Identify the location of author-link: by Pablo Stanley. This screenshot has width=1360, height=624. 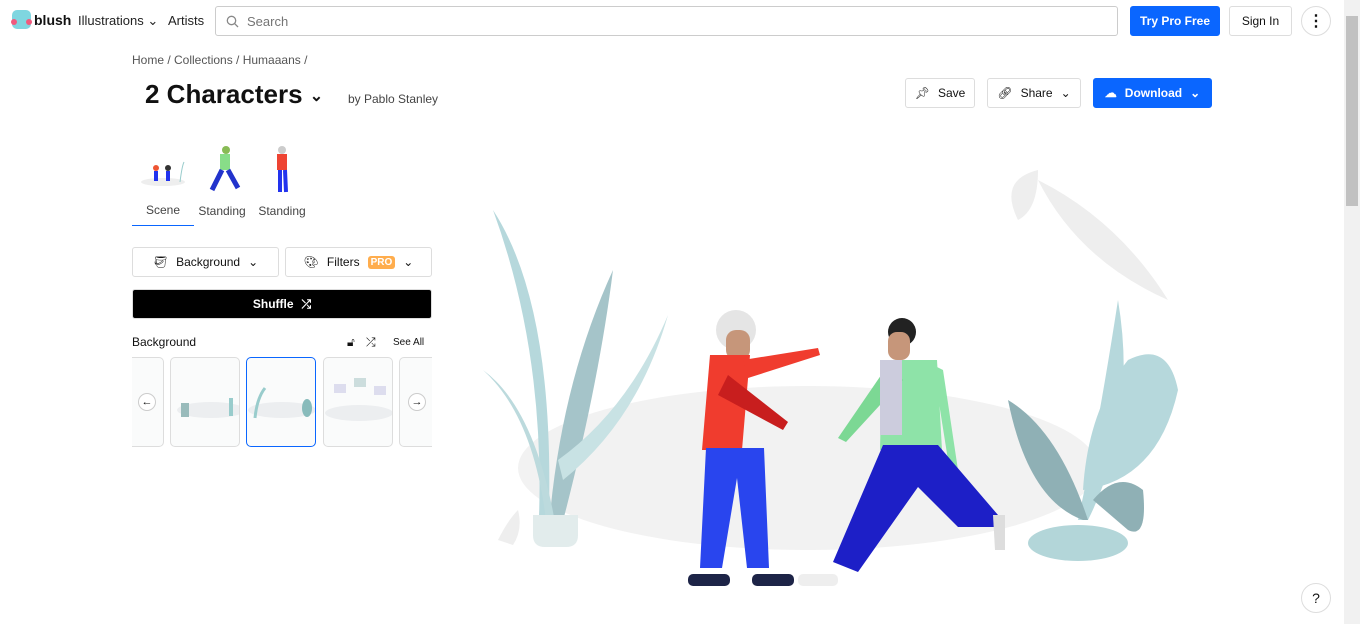
(393, 99).